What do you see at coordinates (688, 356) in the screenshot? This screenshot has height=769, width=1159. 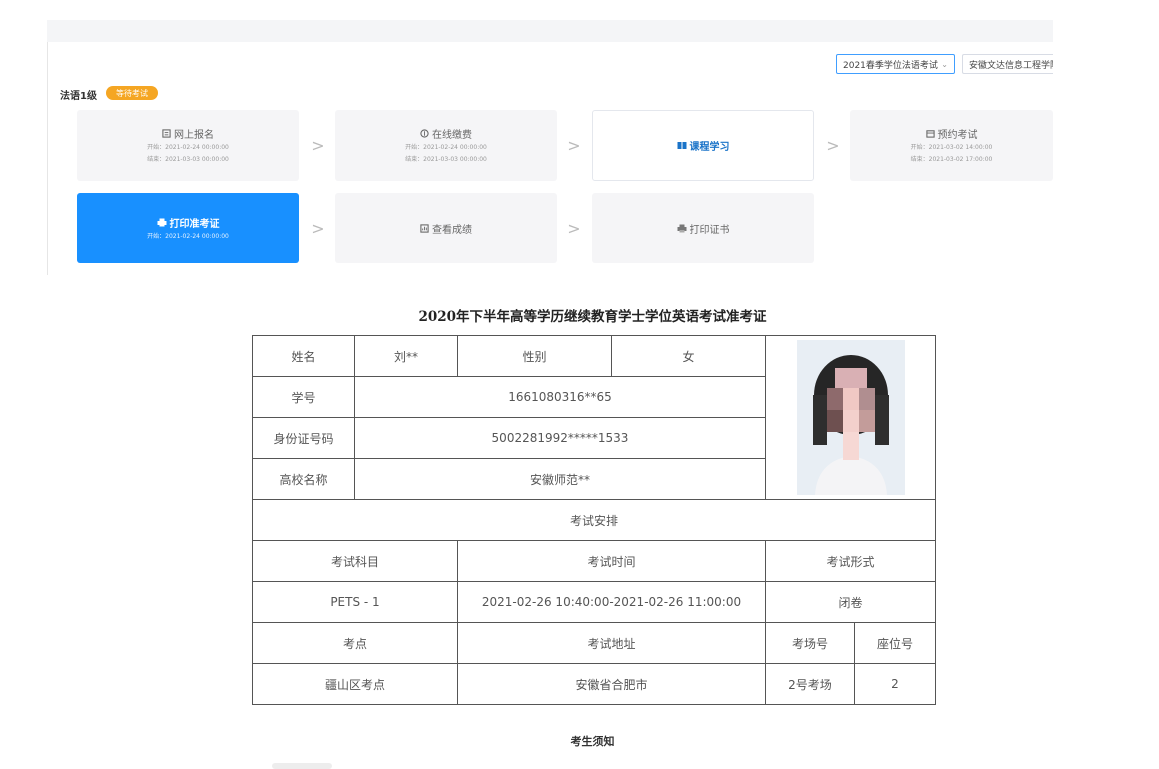 I see `value-gender: 女` at bounding box center [688, 356].